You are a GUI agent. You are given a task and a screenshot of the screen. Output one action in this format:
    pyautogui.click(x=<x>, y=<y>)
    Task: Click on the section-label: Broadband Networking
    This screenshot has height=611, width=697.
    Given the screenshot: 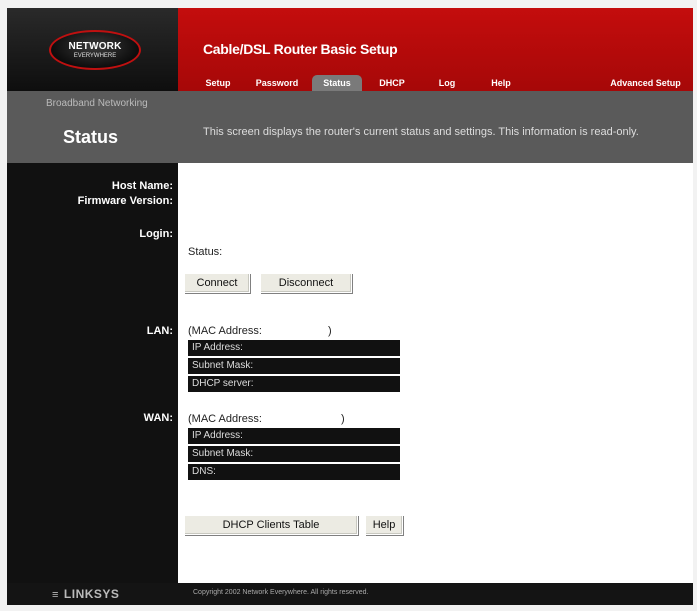 What is the action you would take?
    pyautogui.click(x=97, y=103)
    